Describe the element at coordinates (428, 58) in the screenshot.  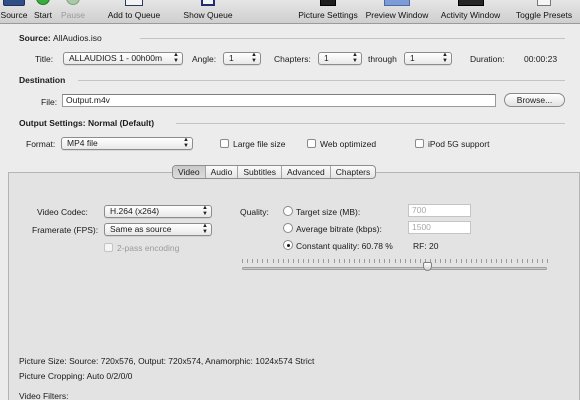
I see `chapters-to-popup: 1 ▲ ▼` at that location.